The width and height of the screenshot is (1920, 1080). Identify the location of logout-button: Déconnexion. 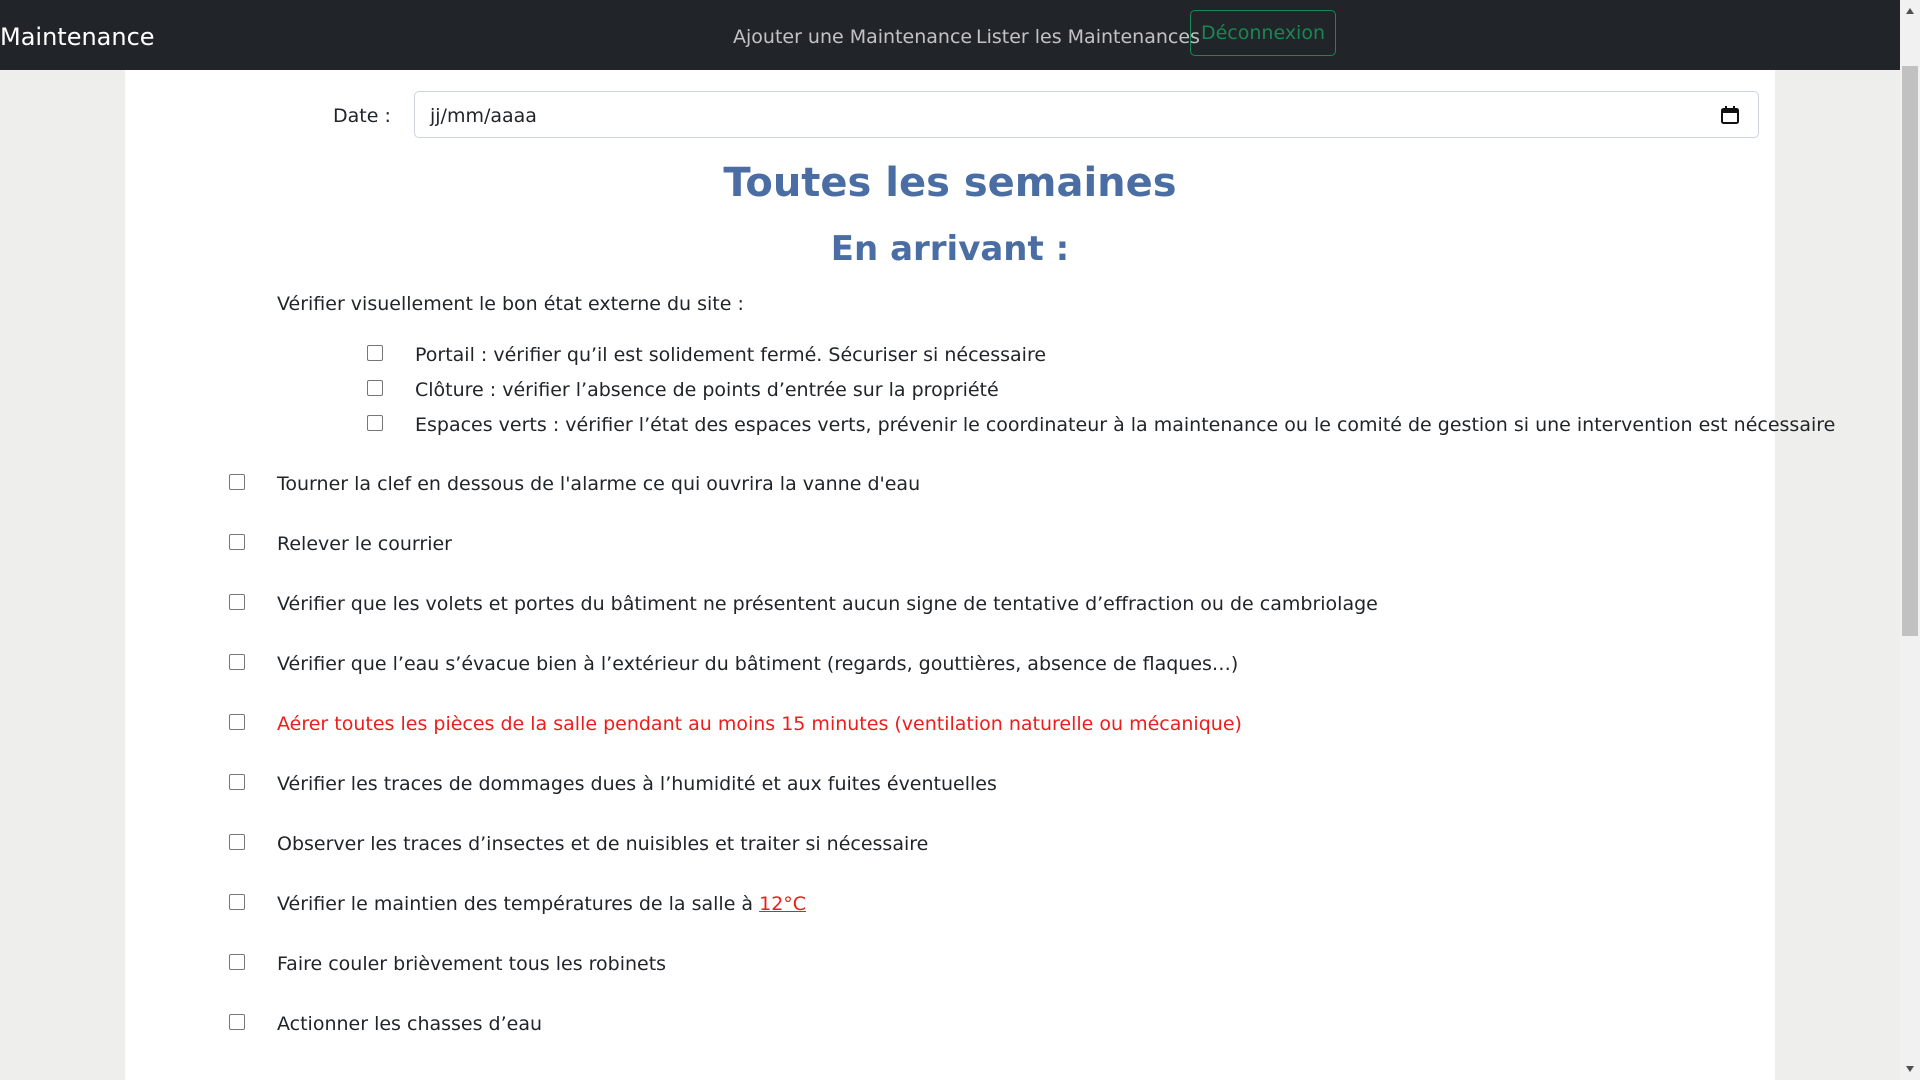
(1263, 33).